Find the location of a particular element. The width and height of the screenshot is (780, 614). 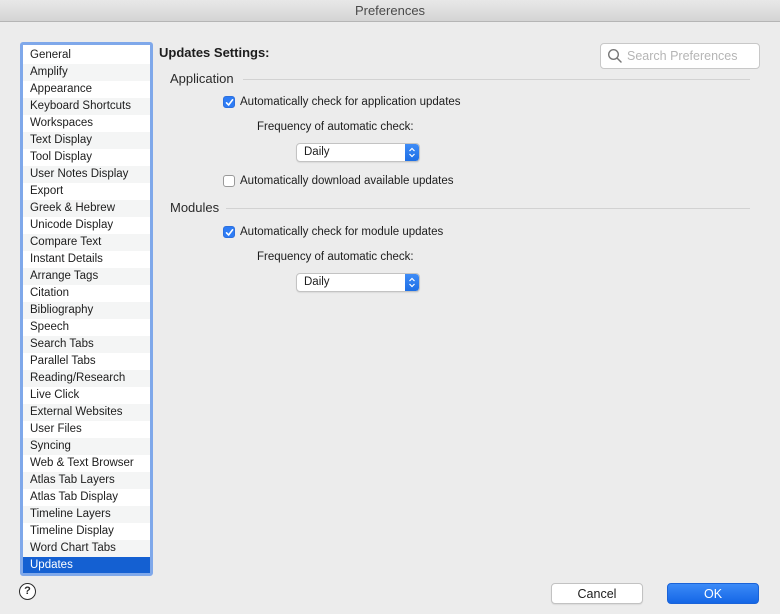

sidebar-item-parallel-tabs: Parallel Tabs is located at coordinates (86, 361).